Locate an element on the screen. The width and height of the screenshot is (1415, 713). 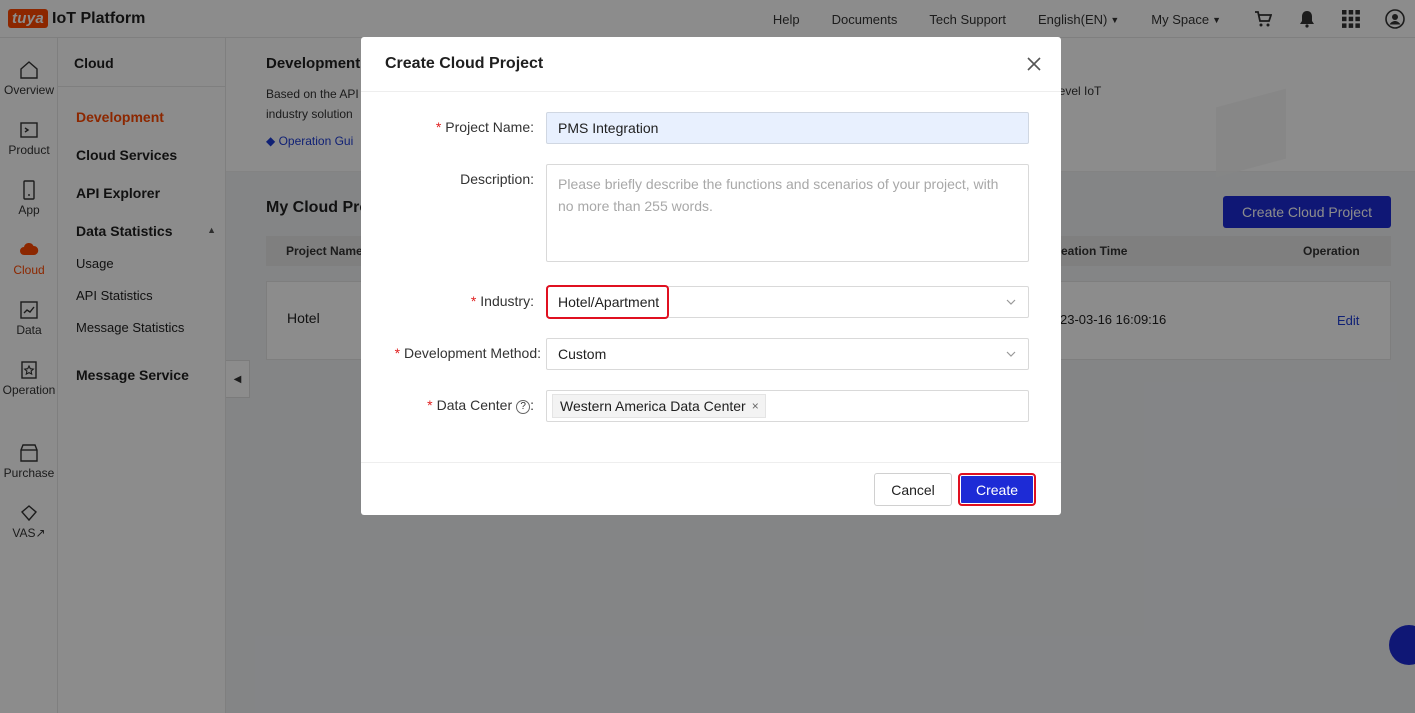
highlight-box is located at coordinates (607, 302).